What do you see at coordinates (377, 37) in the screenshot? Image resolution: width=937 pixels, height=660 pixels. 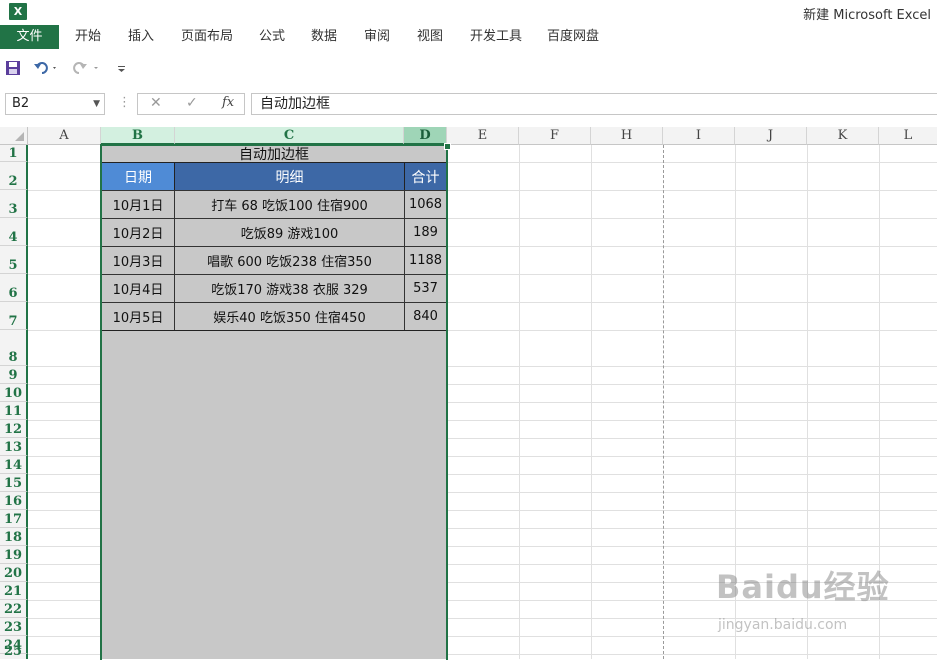 I see `tab-review: 审阅` at bounding box center [377, 37].